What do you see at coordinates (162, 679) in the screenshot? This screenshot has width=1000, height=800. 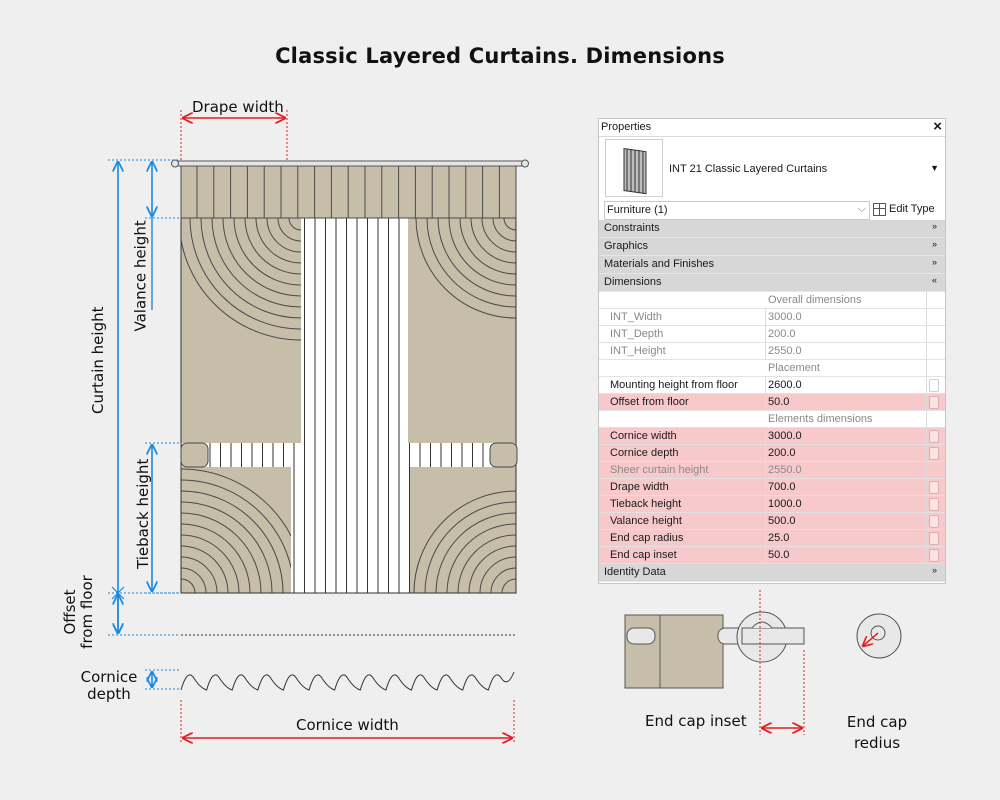 I see `dimension-cornice-depth` at bounding box center [162, 679].